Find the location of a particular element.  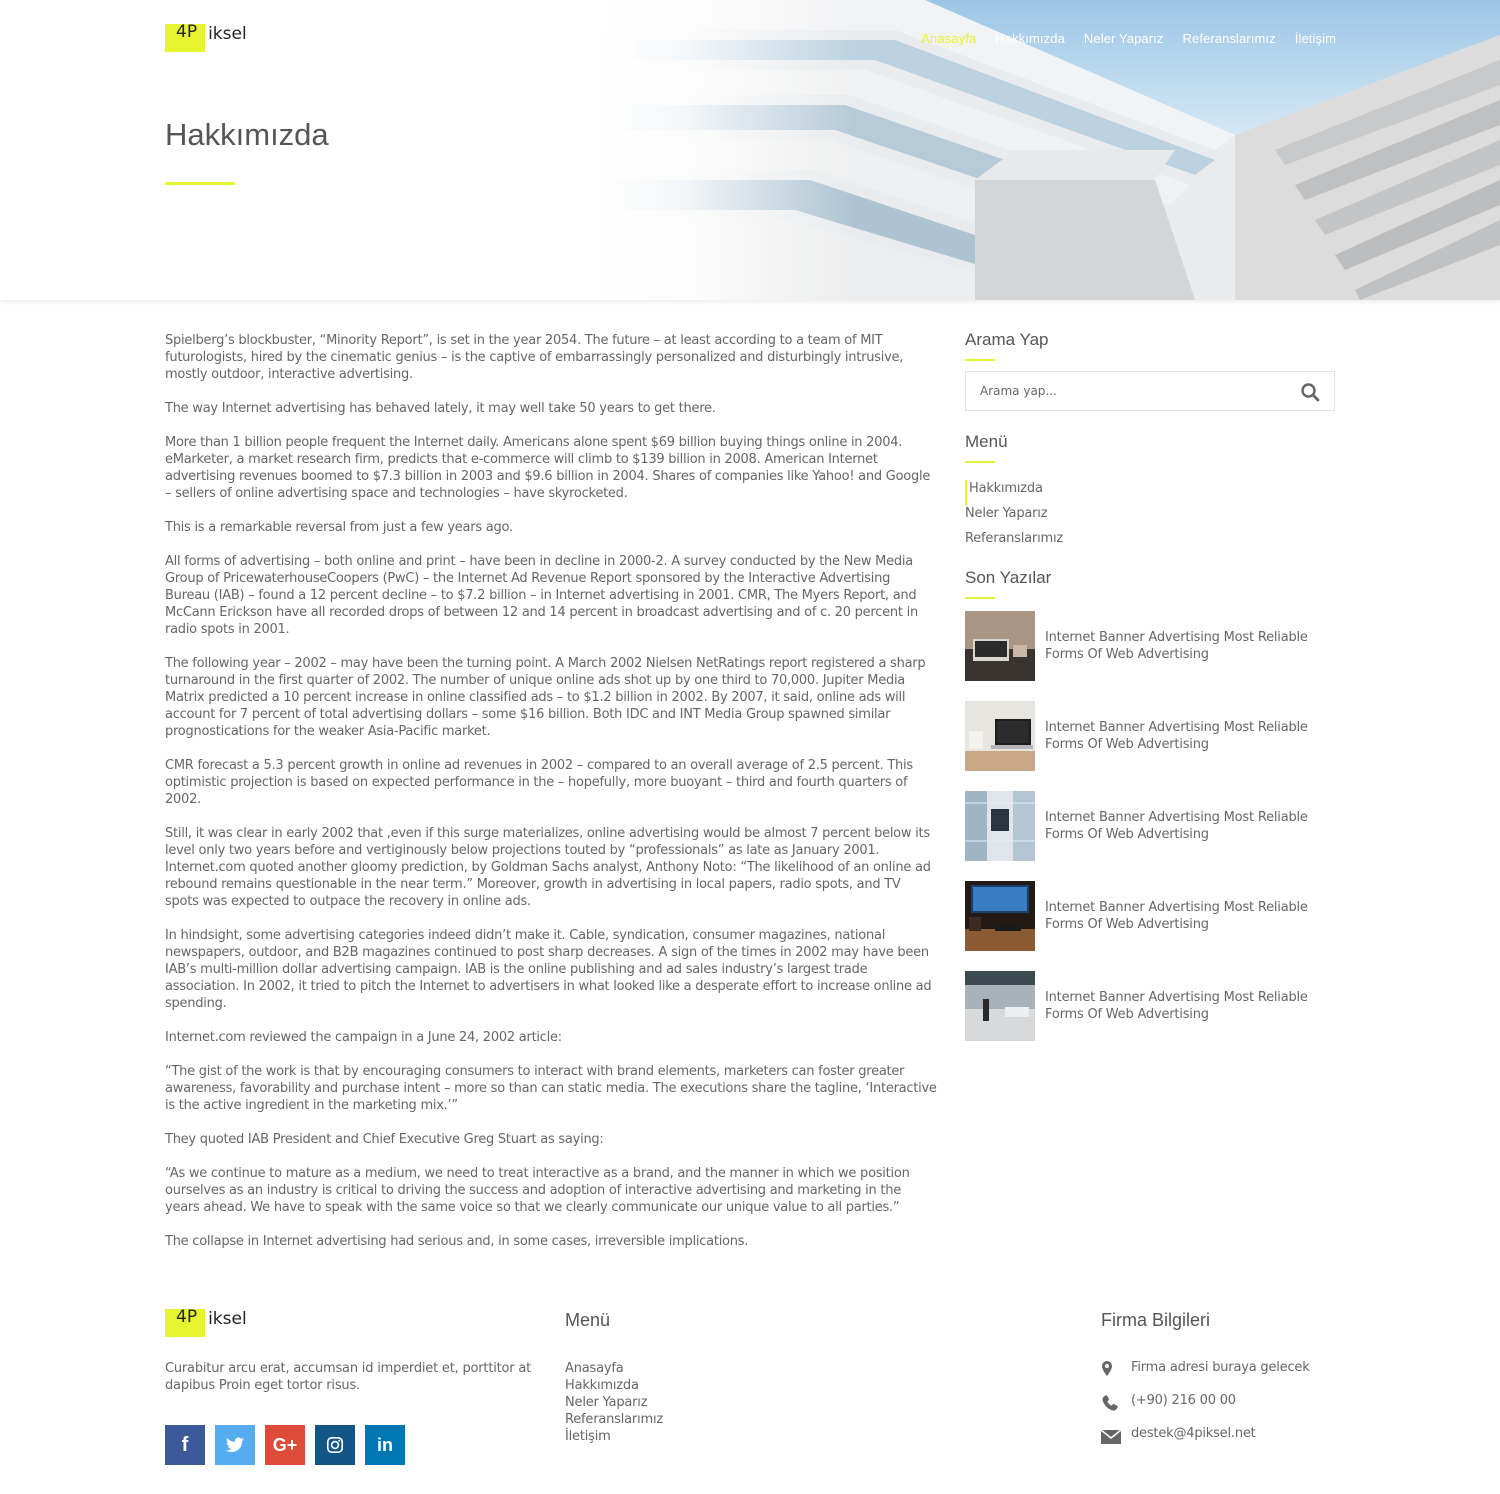

nav-item-iletisim: İletişim is located at coordinates (1315, 38).